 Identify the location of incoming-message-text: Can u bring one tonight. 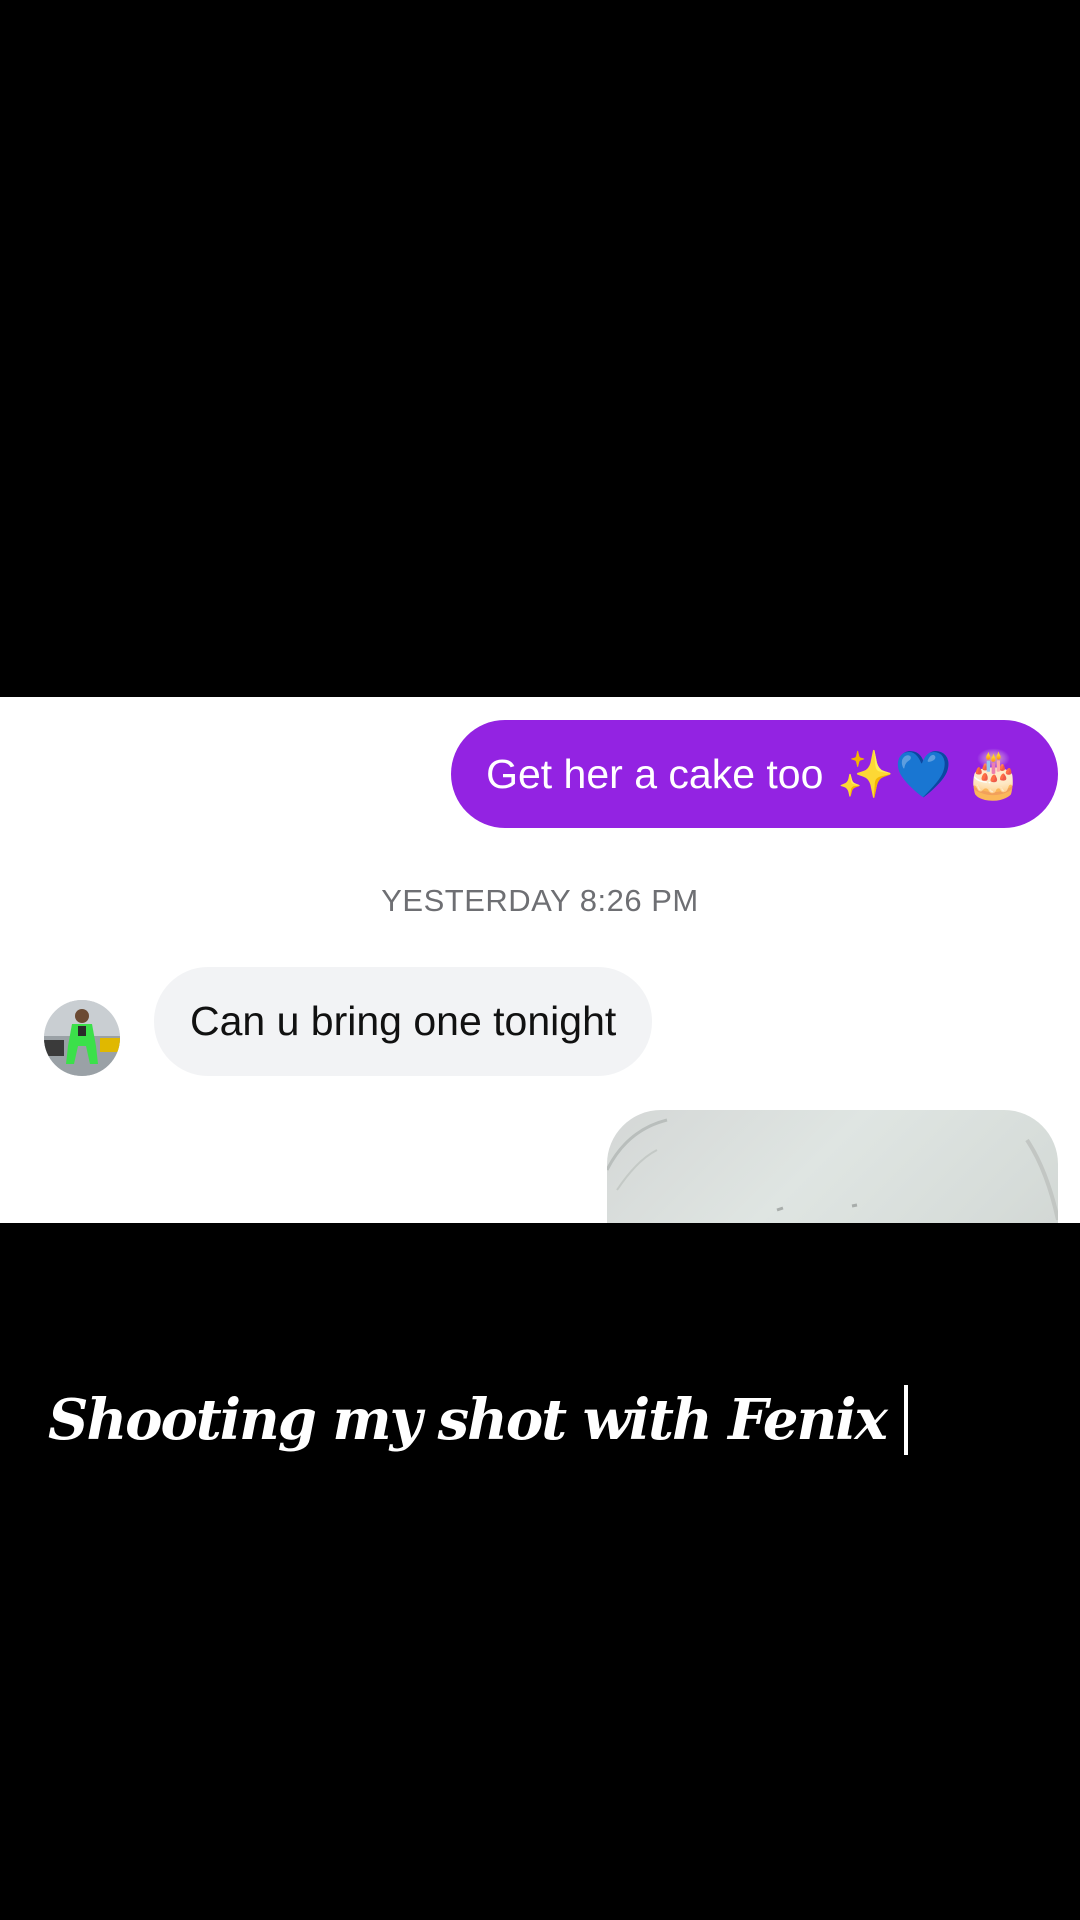
(403, 1021).